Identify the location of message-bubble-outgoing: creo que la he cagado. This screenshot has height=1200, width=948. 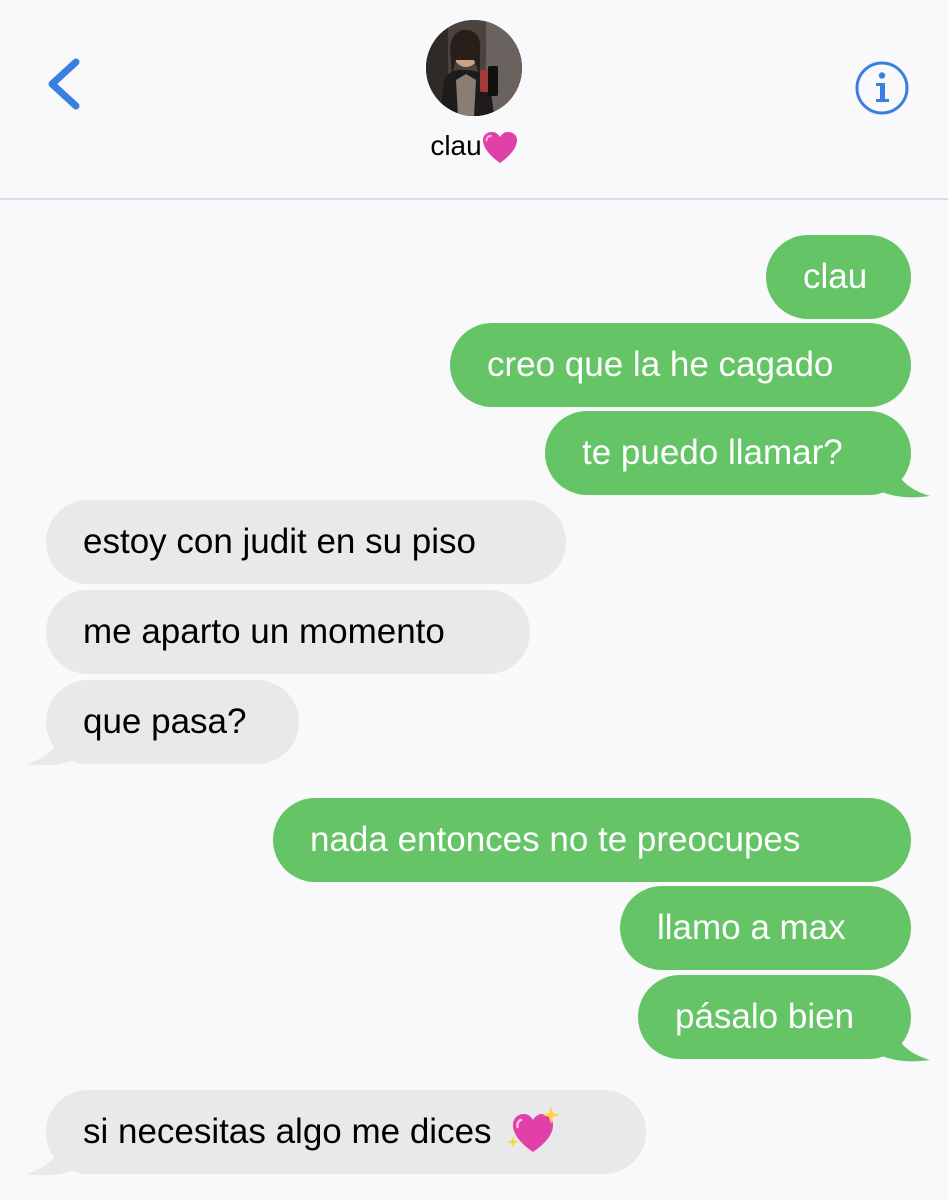
(680, 365).